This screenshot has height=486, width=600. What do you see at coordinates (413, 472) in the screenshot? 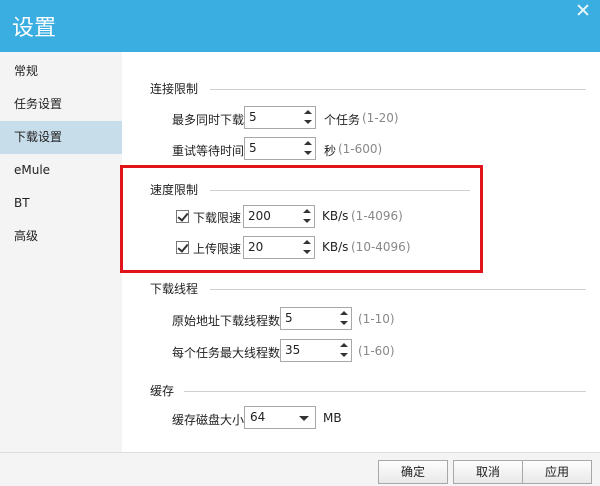
I see `ok-button: 确定` at bounding box center [413, 472].